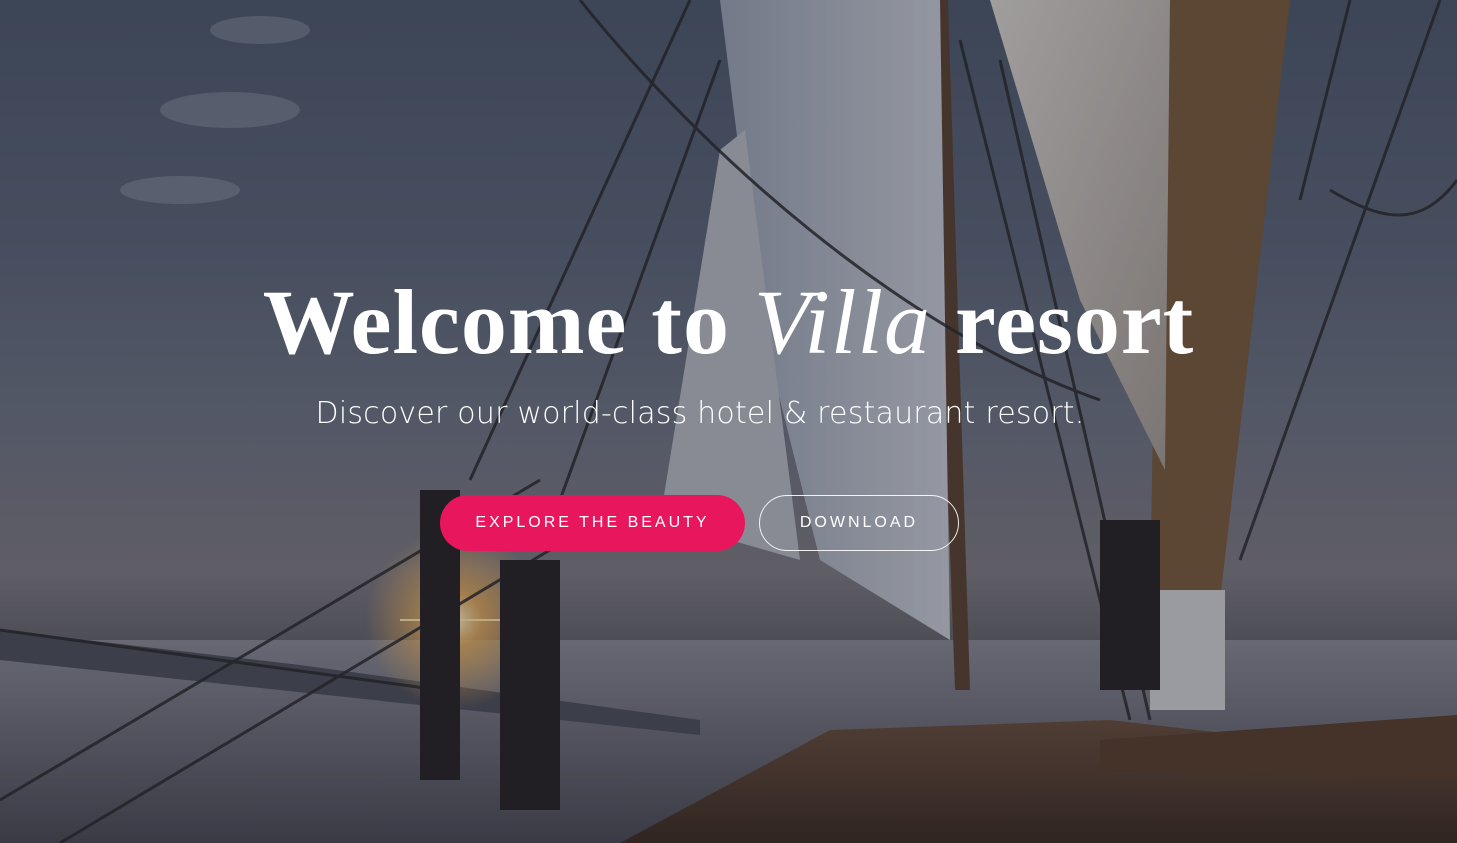 This screenshot has width=1457, height=843. Describe the element at coordinates (1075, 322) in the screenshot. I see `title-suffix: resort` at that location.